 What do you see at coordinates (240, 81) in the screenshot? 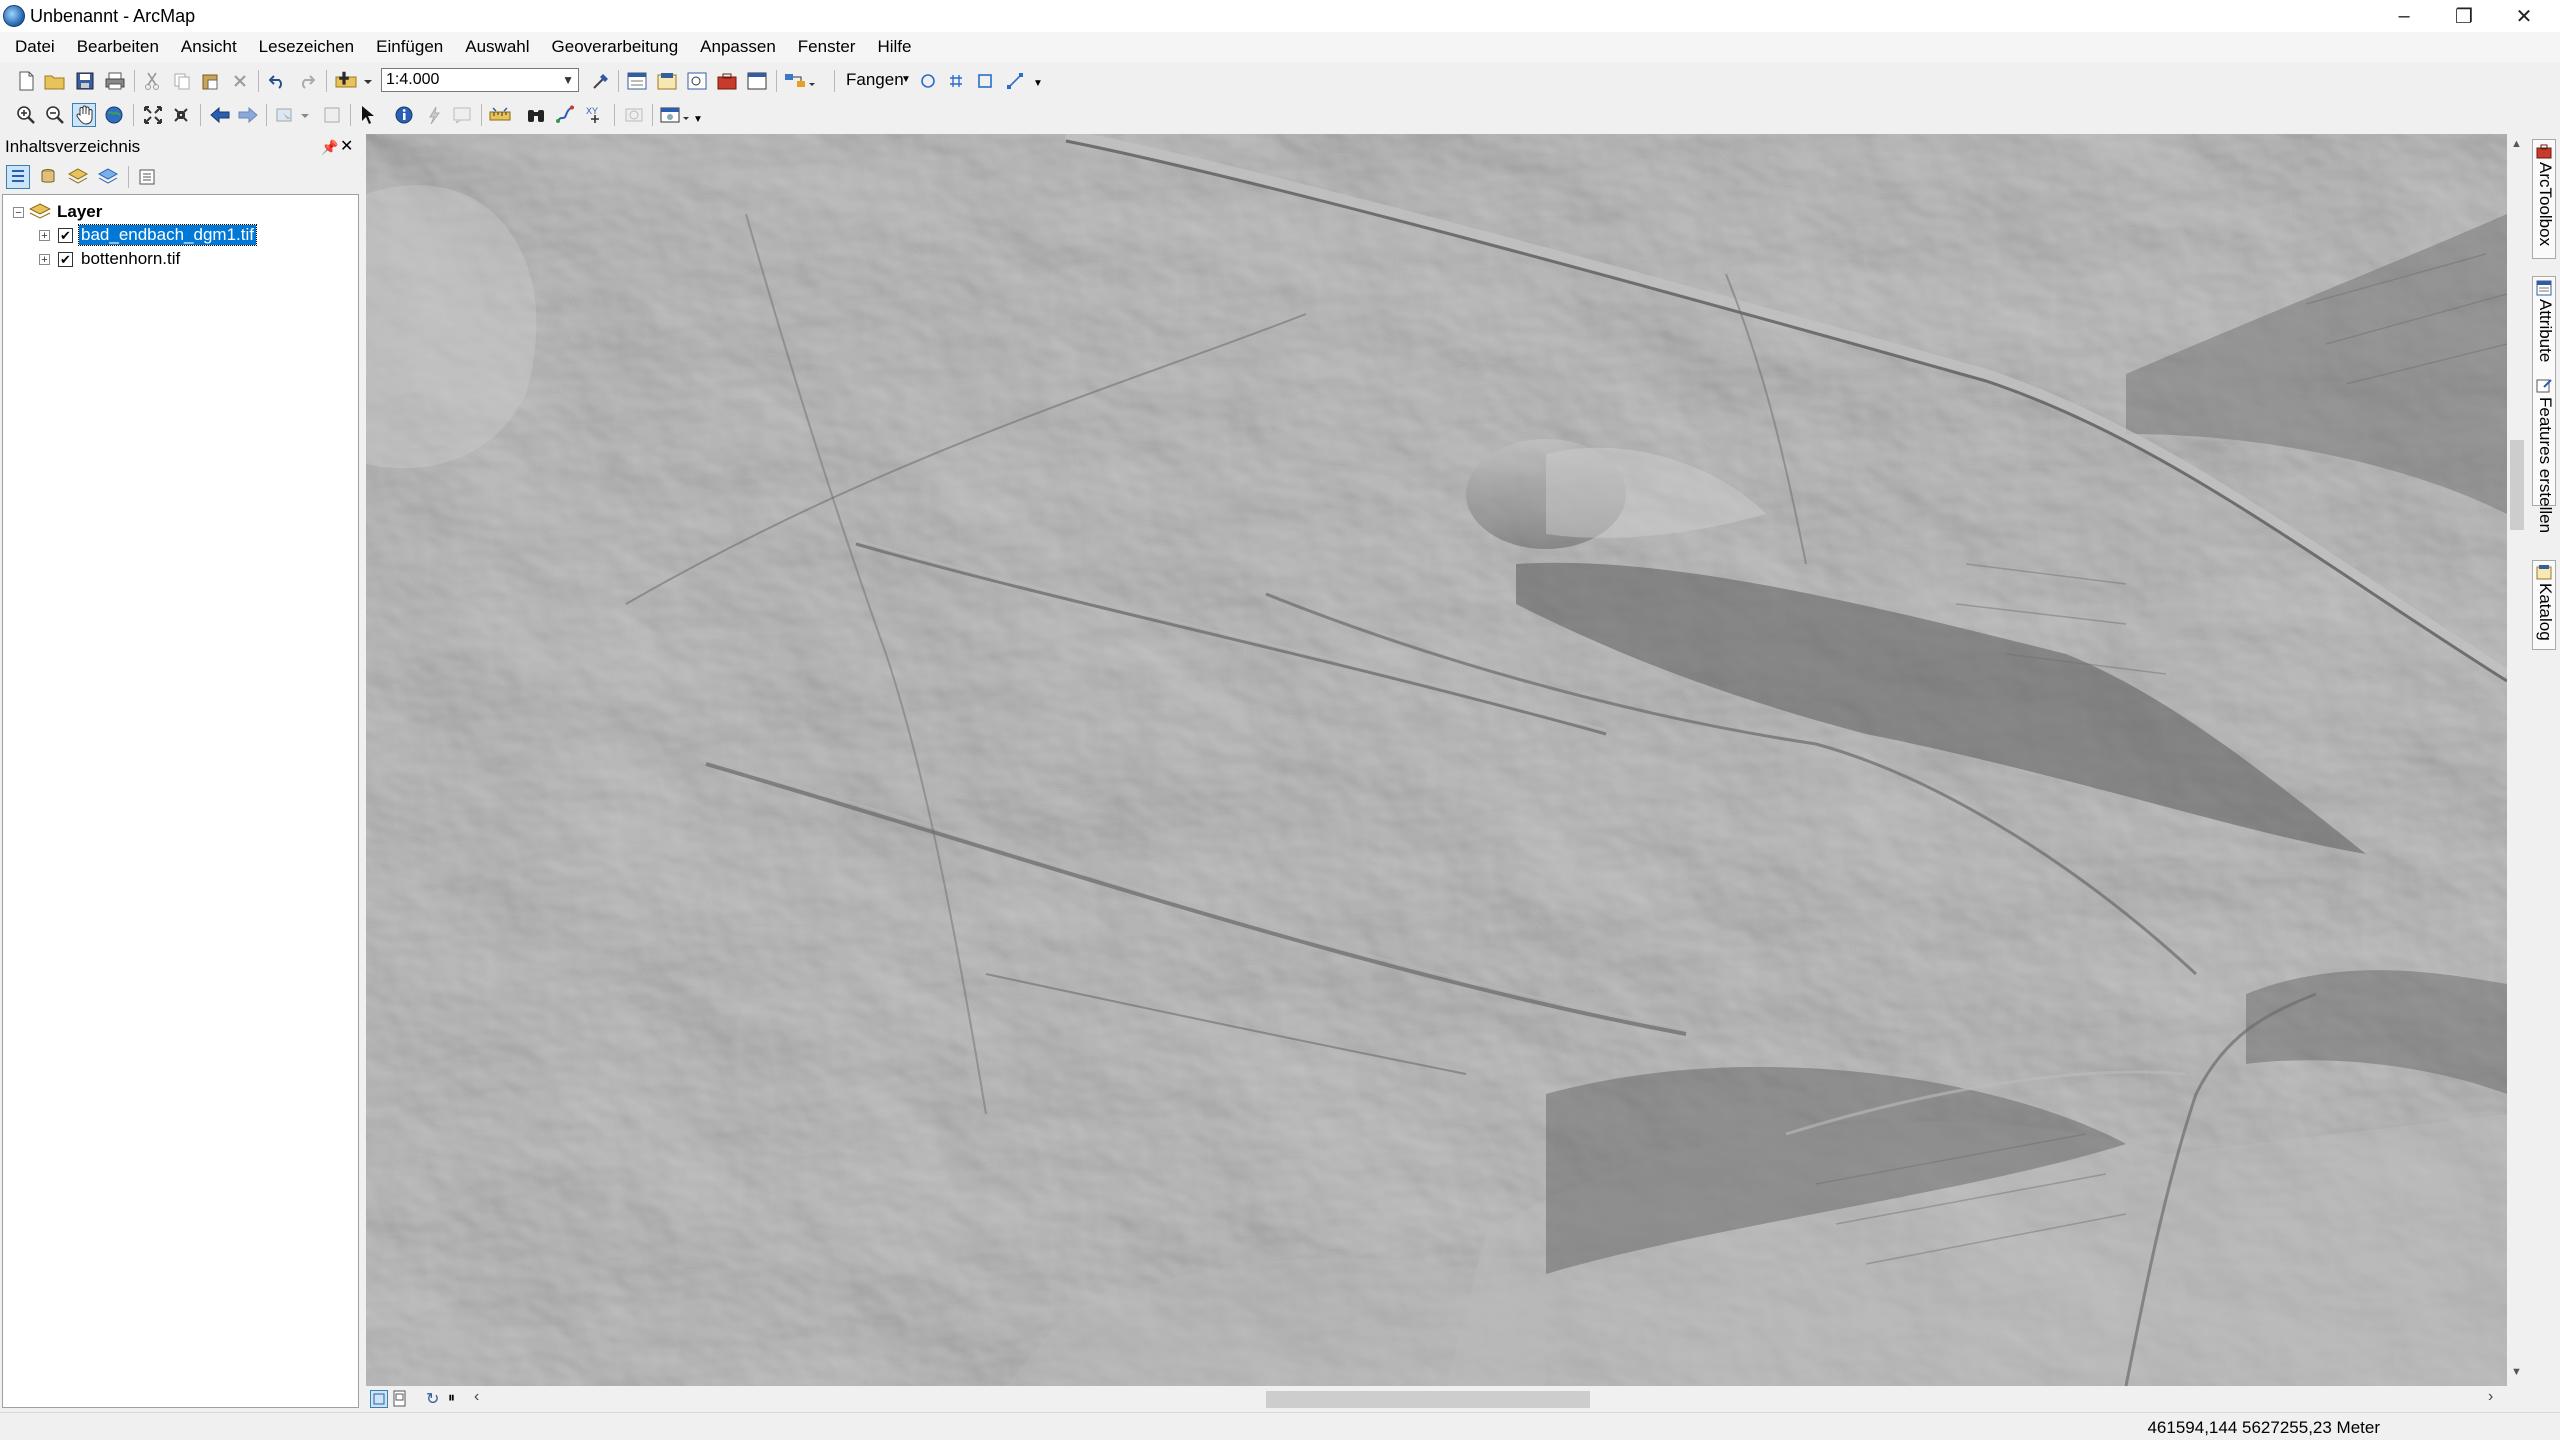
I see `delete-icon` at bounding box center [240, 81].